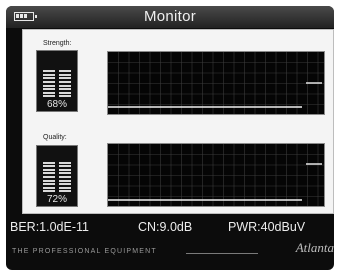 The width and height of the screenshot is (340, 276). Describe the element at coordinates (267, 227) in the screenshot. I see `pwr-value: PWR:40dBuV` at that location.